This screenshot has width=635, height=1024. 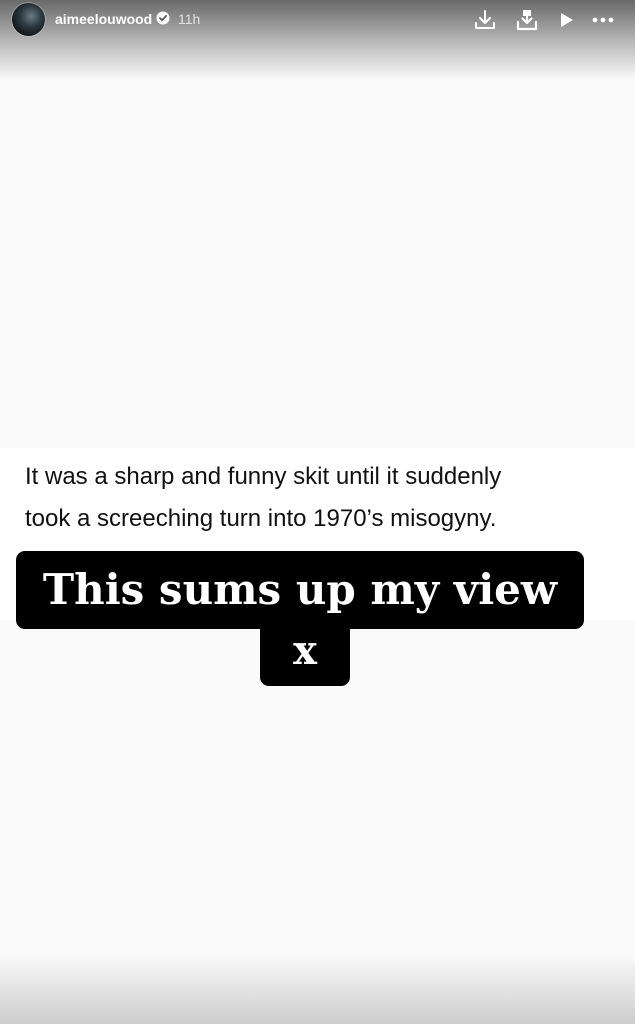 What do you see at coordinates (317, 20) in the screenshot?
I see `story-header: aimeelouwood 11h` at bounding box center [317, 20].